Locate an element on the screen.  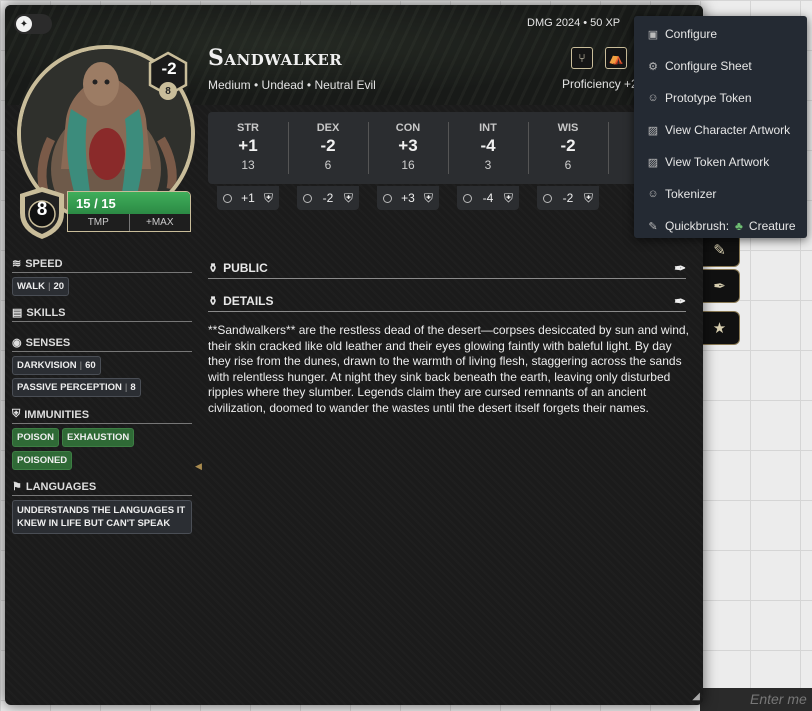
ability-mod: +1 is located at coordinates (248, 145).